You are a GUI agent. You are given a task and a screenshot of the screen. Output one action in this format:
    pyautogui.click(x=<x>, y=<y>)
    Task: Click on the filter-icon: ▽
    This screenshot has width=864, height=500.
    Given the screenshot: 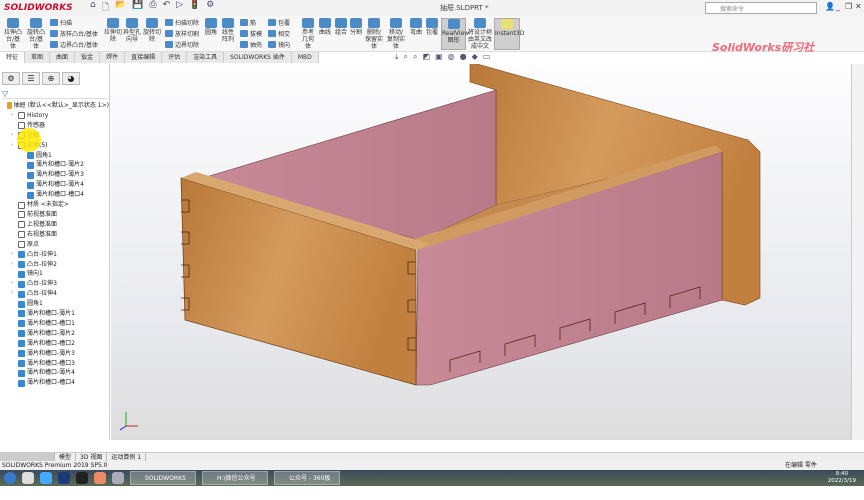 What is the action you would take?
    pyautogui.click(x=54, y=94)
    